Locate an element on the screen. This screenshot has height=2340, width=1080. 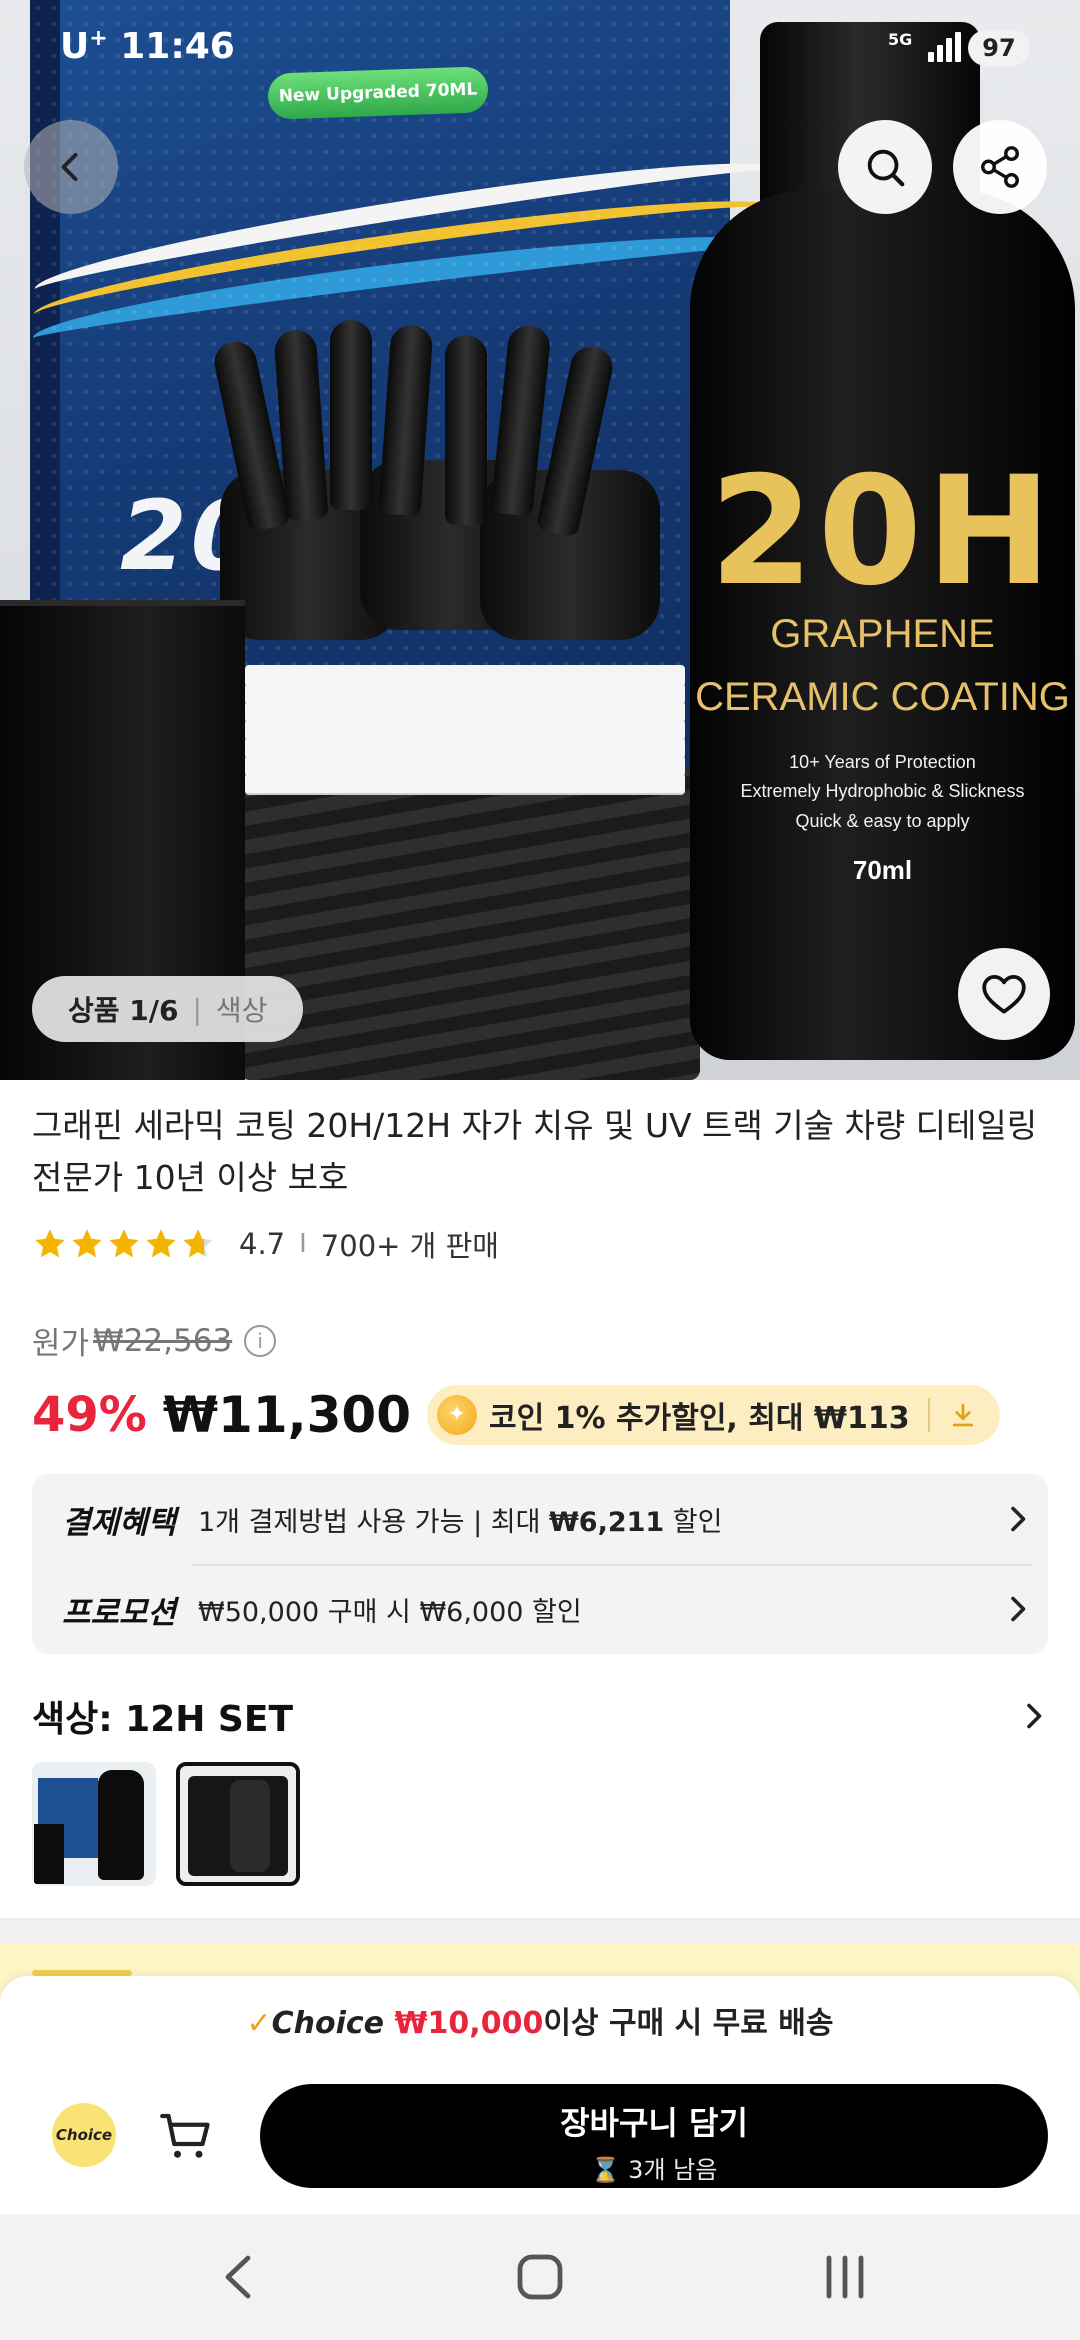
nav-back-icon is located at coordinates (240, 2277).